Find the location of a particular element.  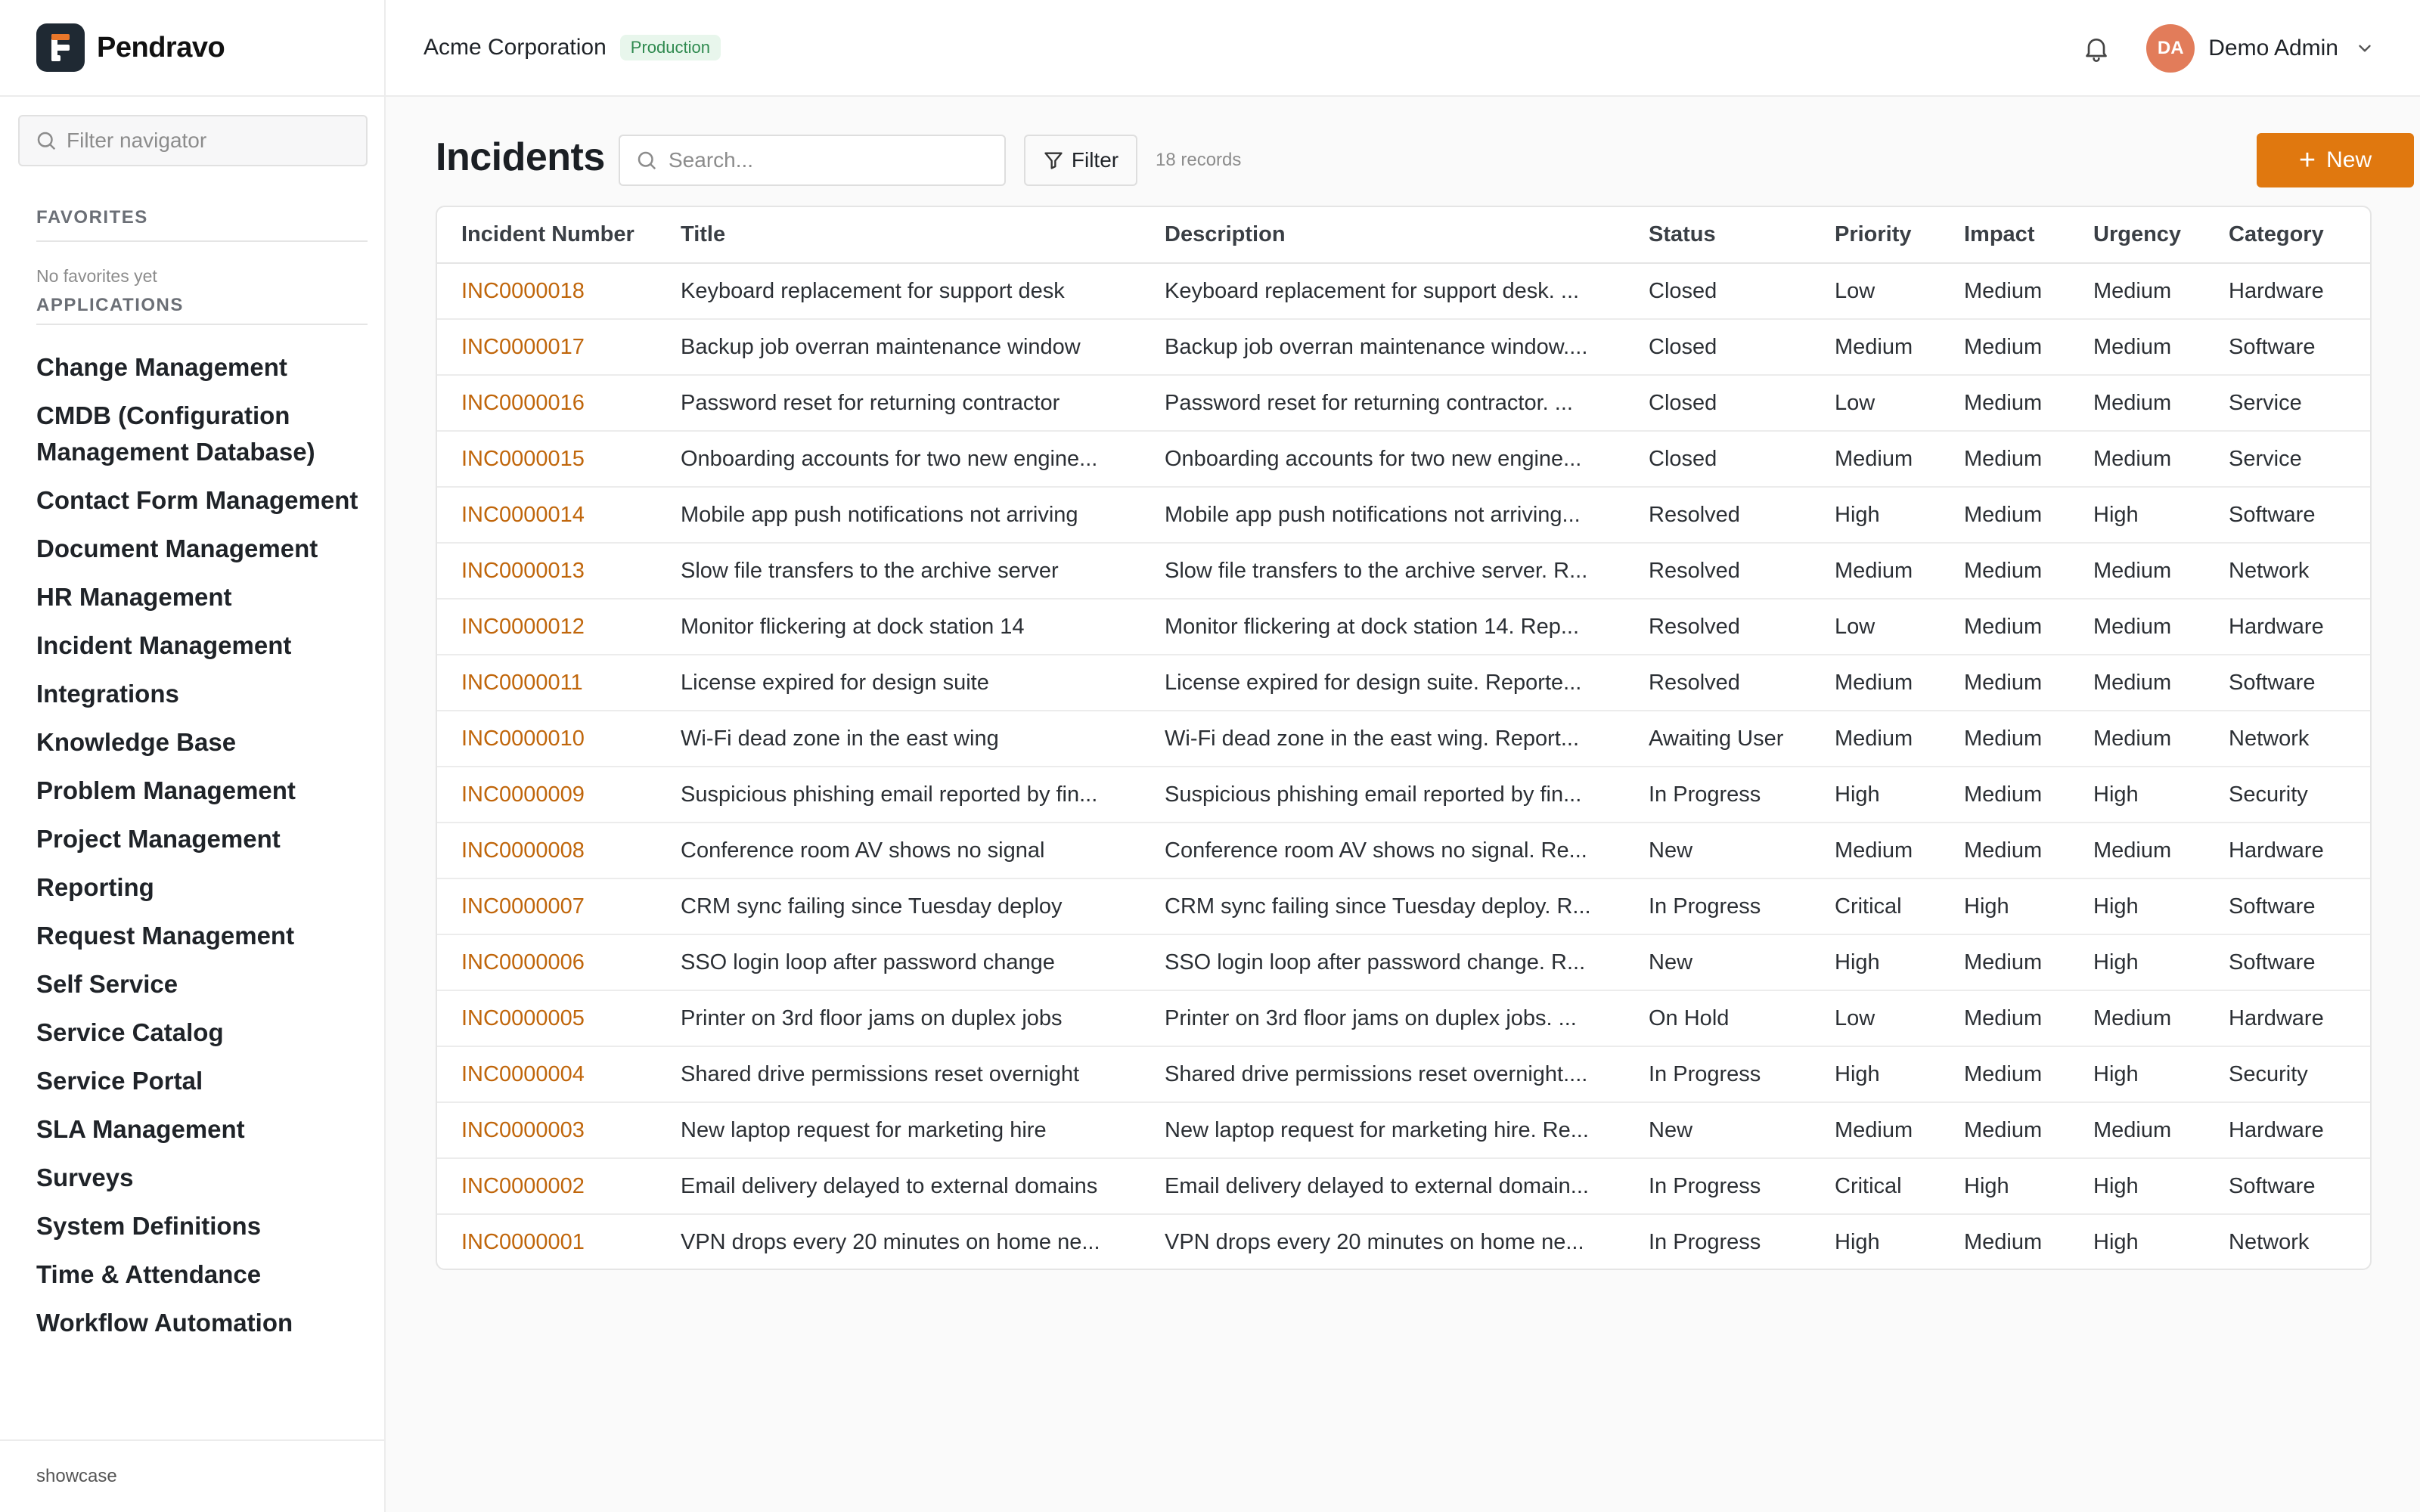

organization-name: Acme Corporation is located at coordinates (515, 48).